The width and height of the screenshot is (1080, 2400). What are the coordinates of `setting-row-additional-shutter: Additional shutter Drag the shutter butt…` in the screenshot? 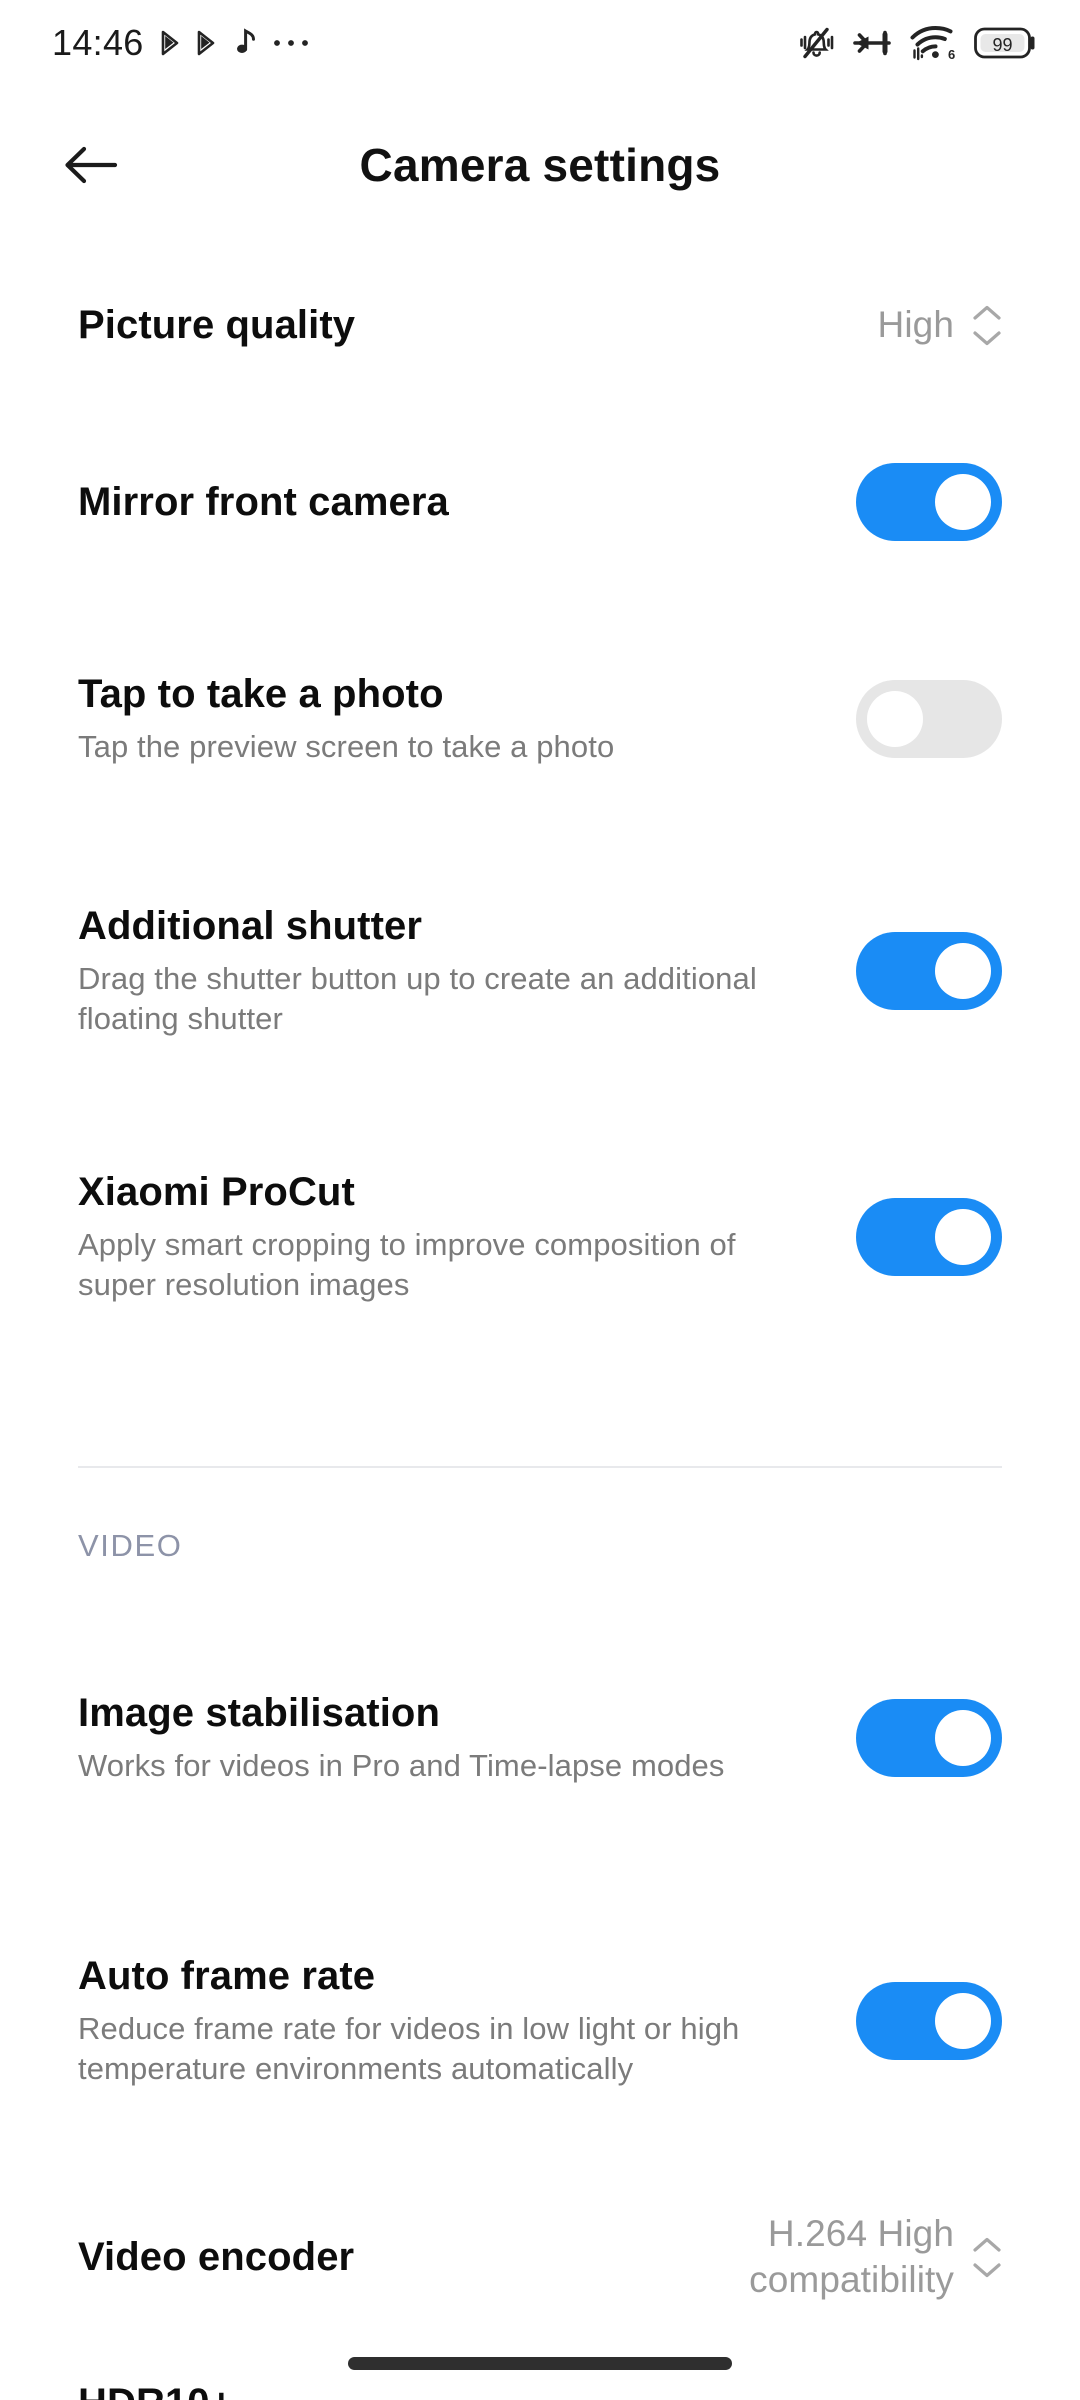 It's located at (540, 971).